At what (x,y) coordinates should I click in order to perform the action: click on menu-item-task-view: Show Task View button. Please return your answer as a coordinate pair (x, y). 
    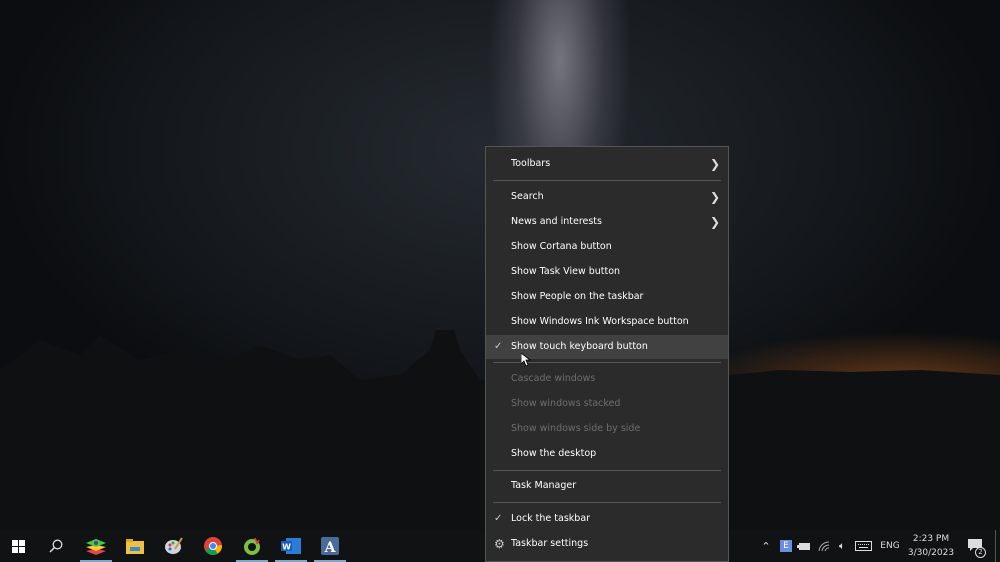
    Looking at the image, I should click on (607, 272).